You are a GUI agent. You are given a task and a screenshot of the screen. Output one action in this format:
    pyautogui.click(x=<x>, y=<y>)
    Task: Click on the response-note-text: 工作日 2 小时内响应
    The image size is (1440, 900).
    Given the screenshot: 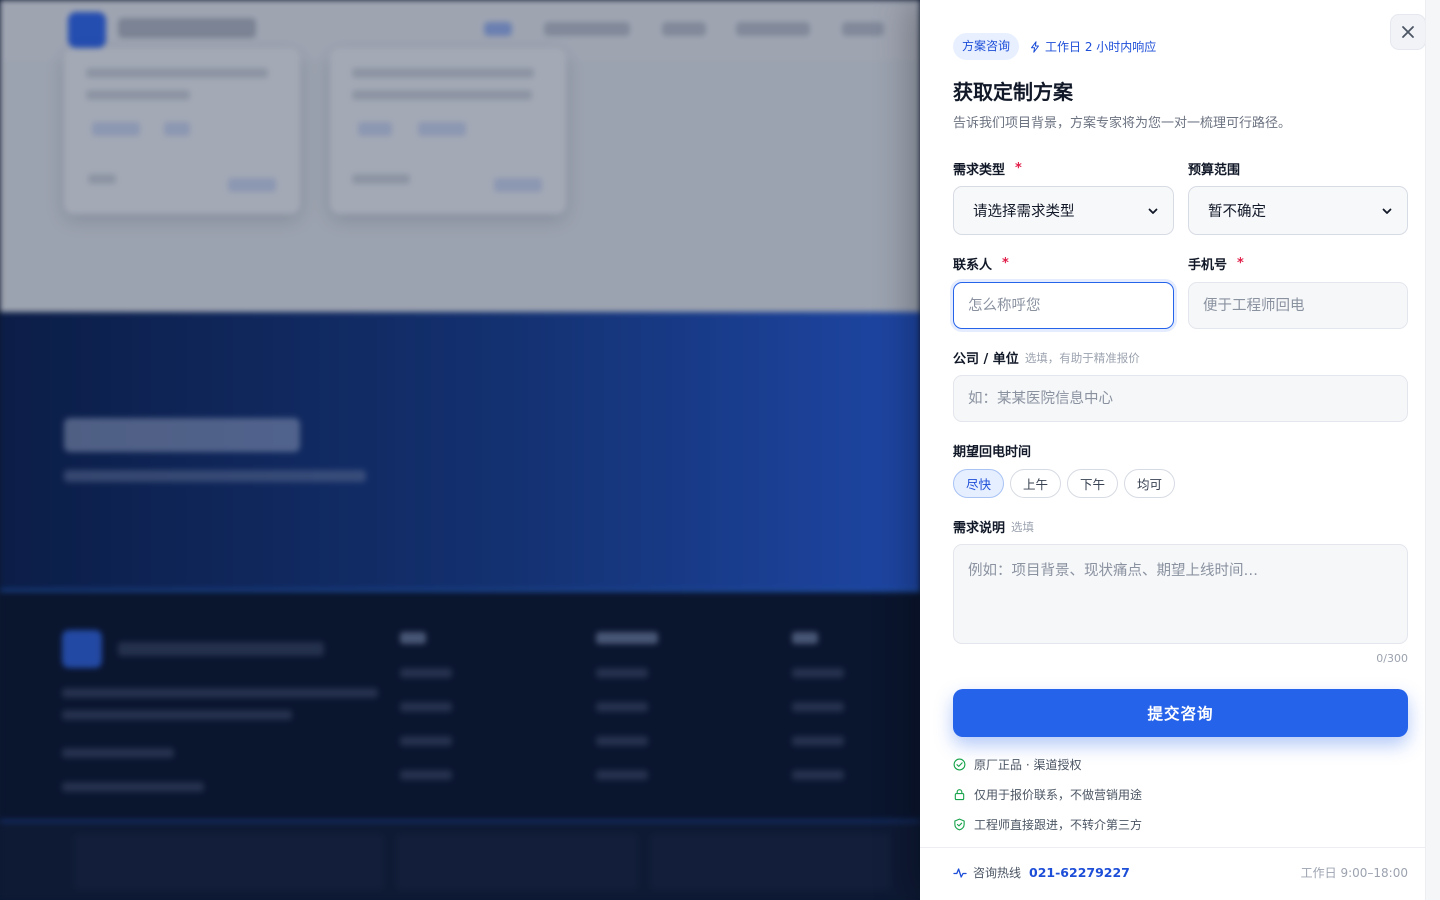 What is the action you would take?
    pyautogui.click(x=1101, y=47)
    